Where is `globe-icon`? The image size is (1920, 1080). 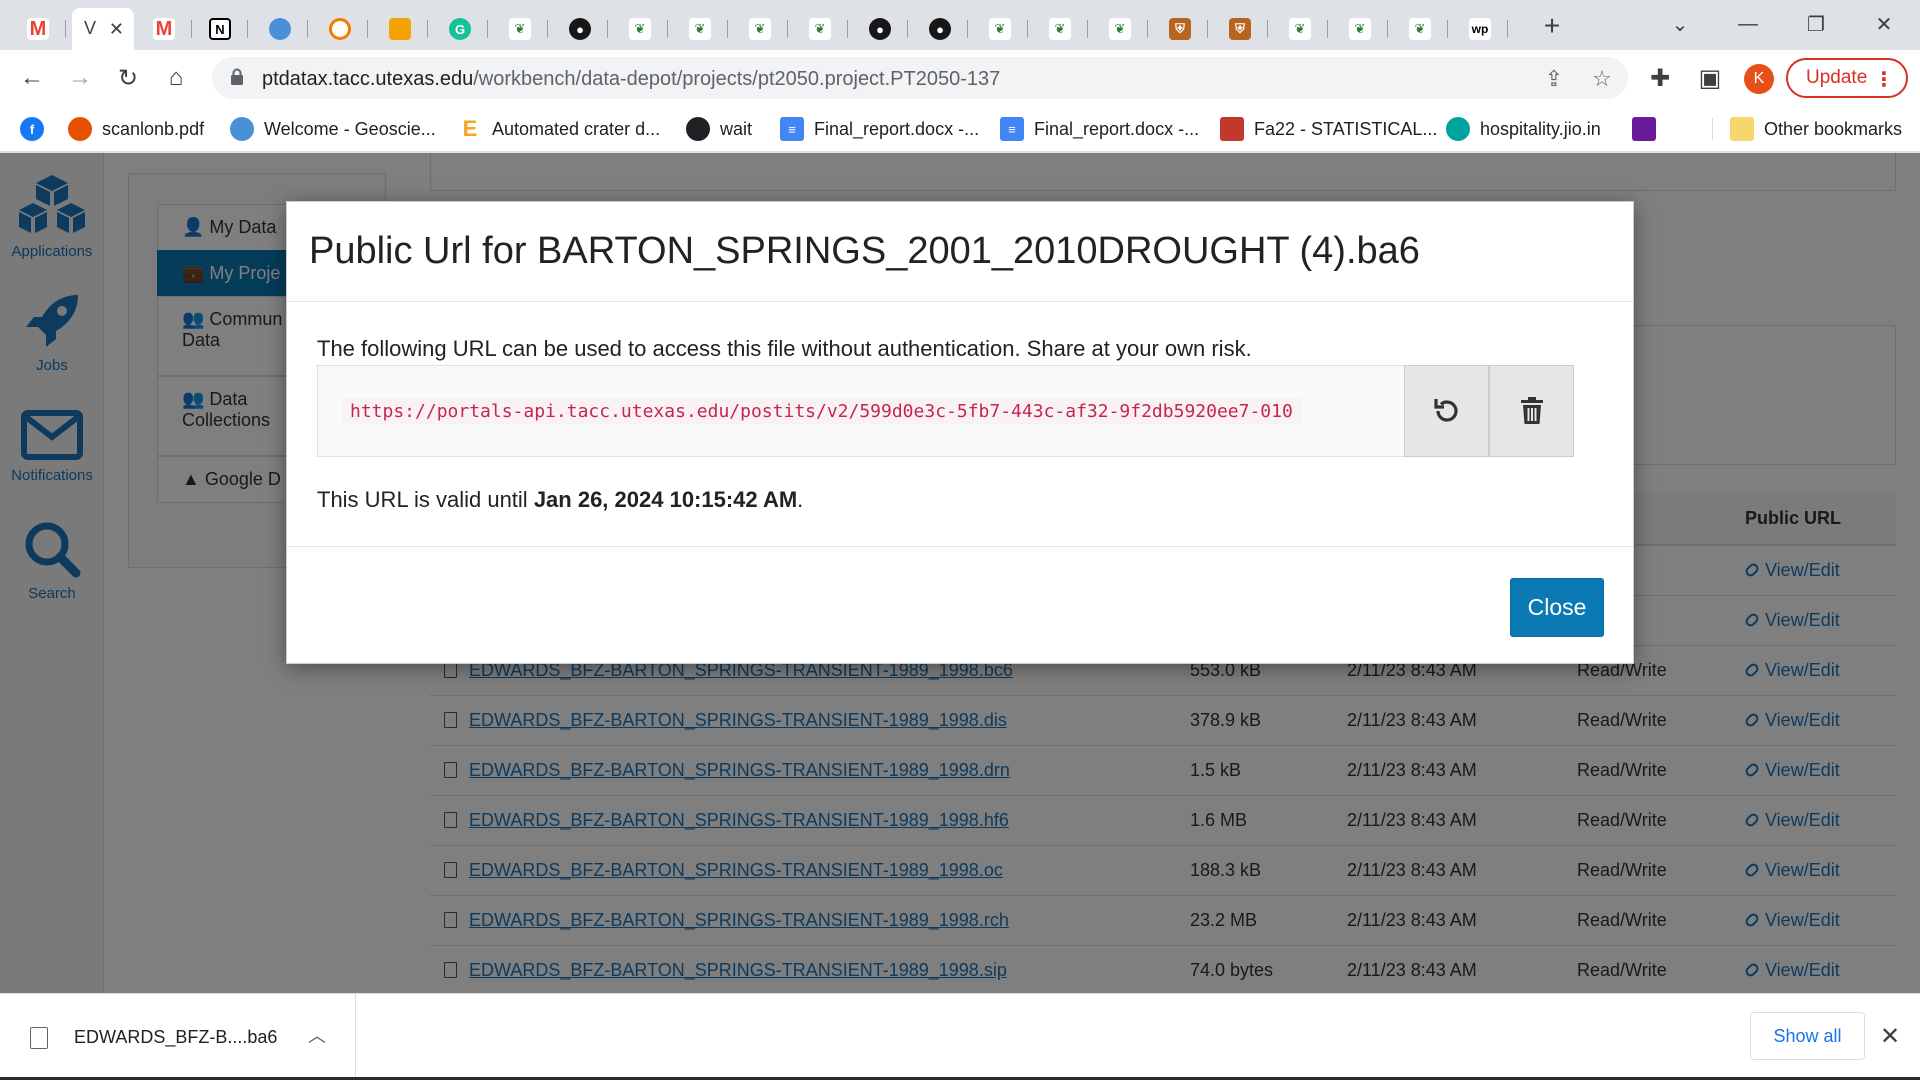 globe-icon is located at coordinates (1458, 129).